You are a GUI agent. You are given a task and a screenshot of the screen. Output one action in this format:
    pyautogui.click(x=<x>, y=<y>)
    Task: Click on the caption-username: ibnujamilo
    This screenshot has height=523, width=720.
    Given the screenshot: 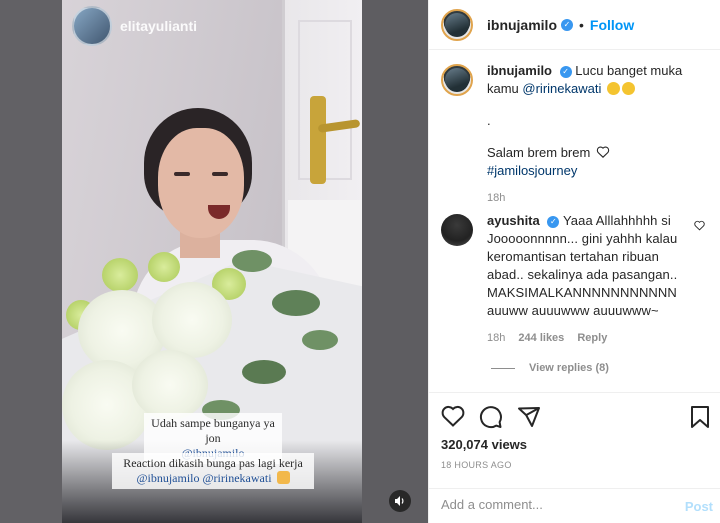 What is the action you would take?
    pyautogui.click(x=519, y=70)
    